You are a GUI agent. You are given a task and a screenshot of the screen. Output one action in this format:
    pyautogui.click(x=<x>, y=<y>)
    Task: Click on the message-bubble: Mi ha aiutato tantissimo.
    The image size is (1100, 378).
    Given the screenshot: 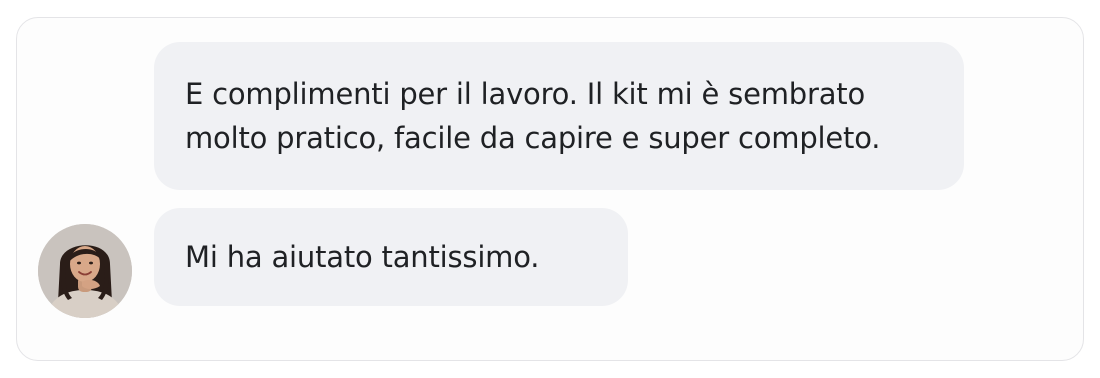 What is the action you would take?
    pyautogui.click(x=391, y=257)
    